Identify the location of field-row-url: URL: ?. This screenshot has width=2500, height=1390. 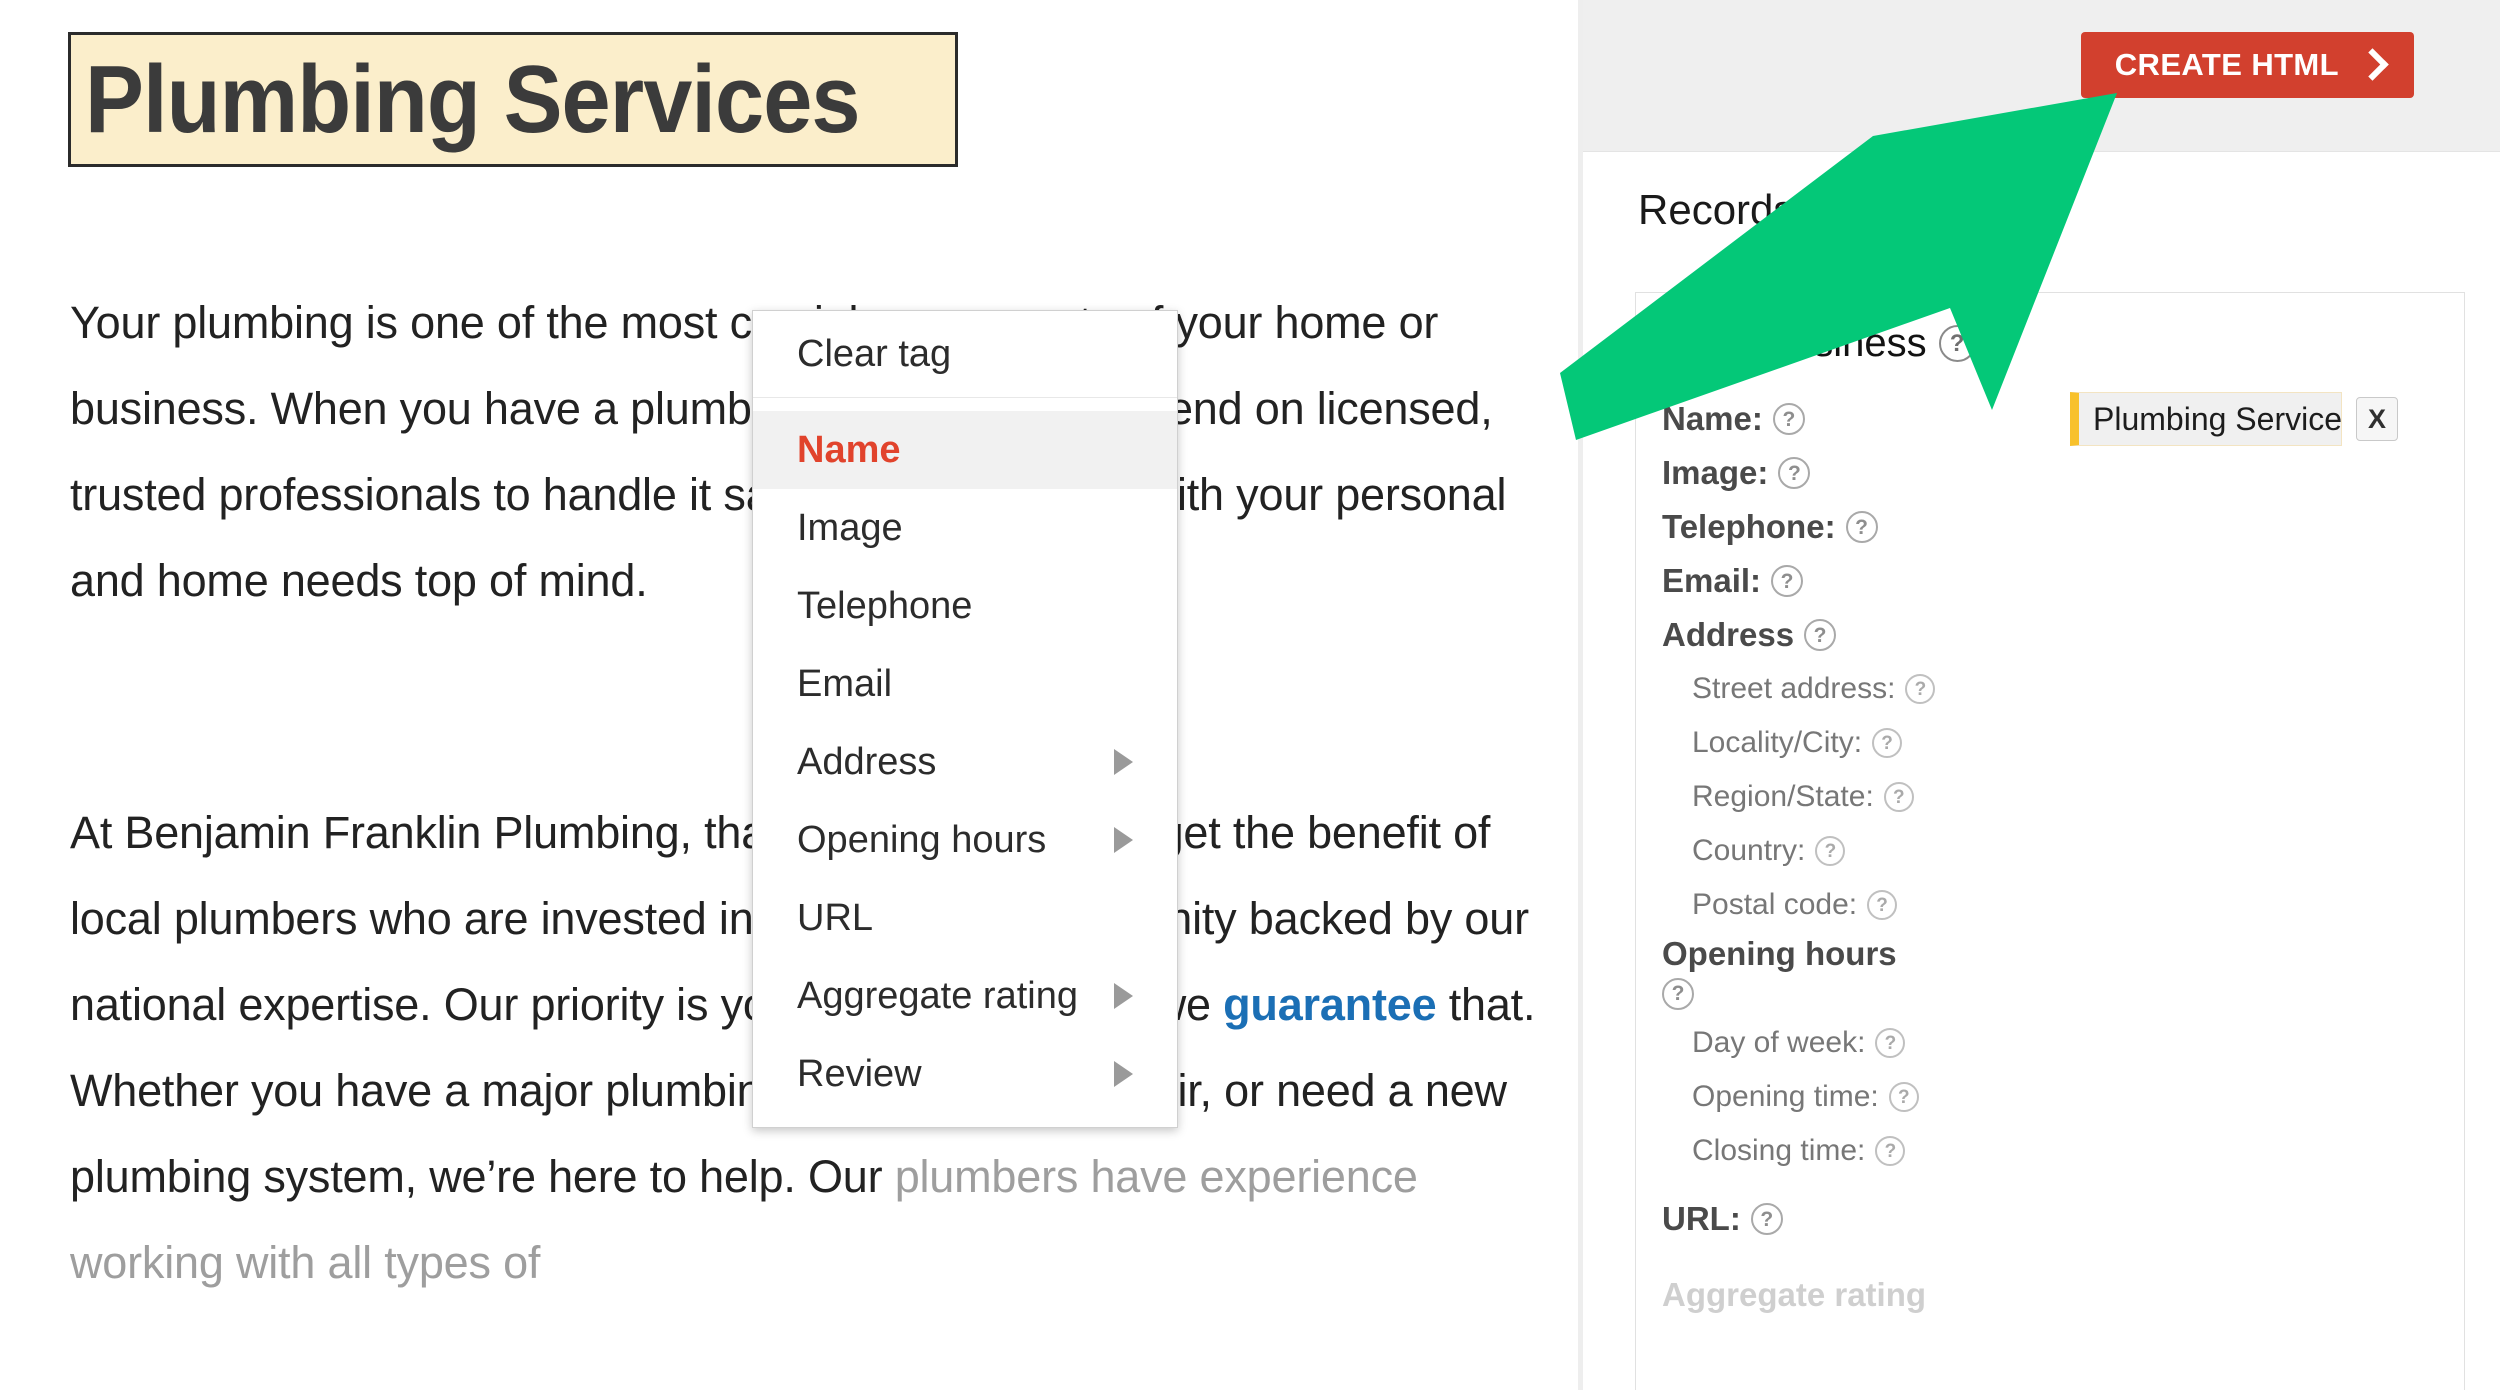
(2050, 1219).